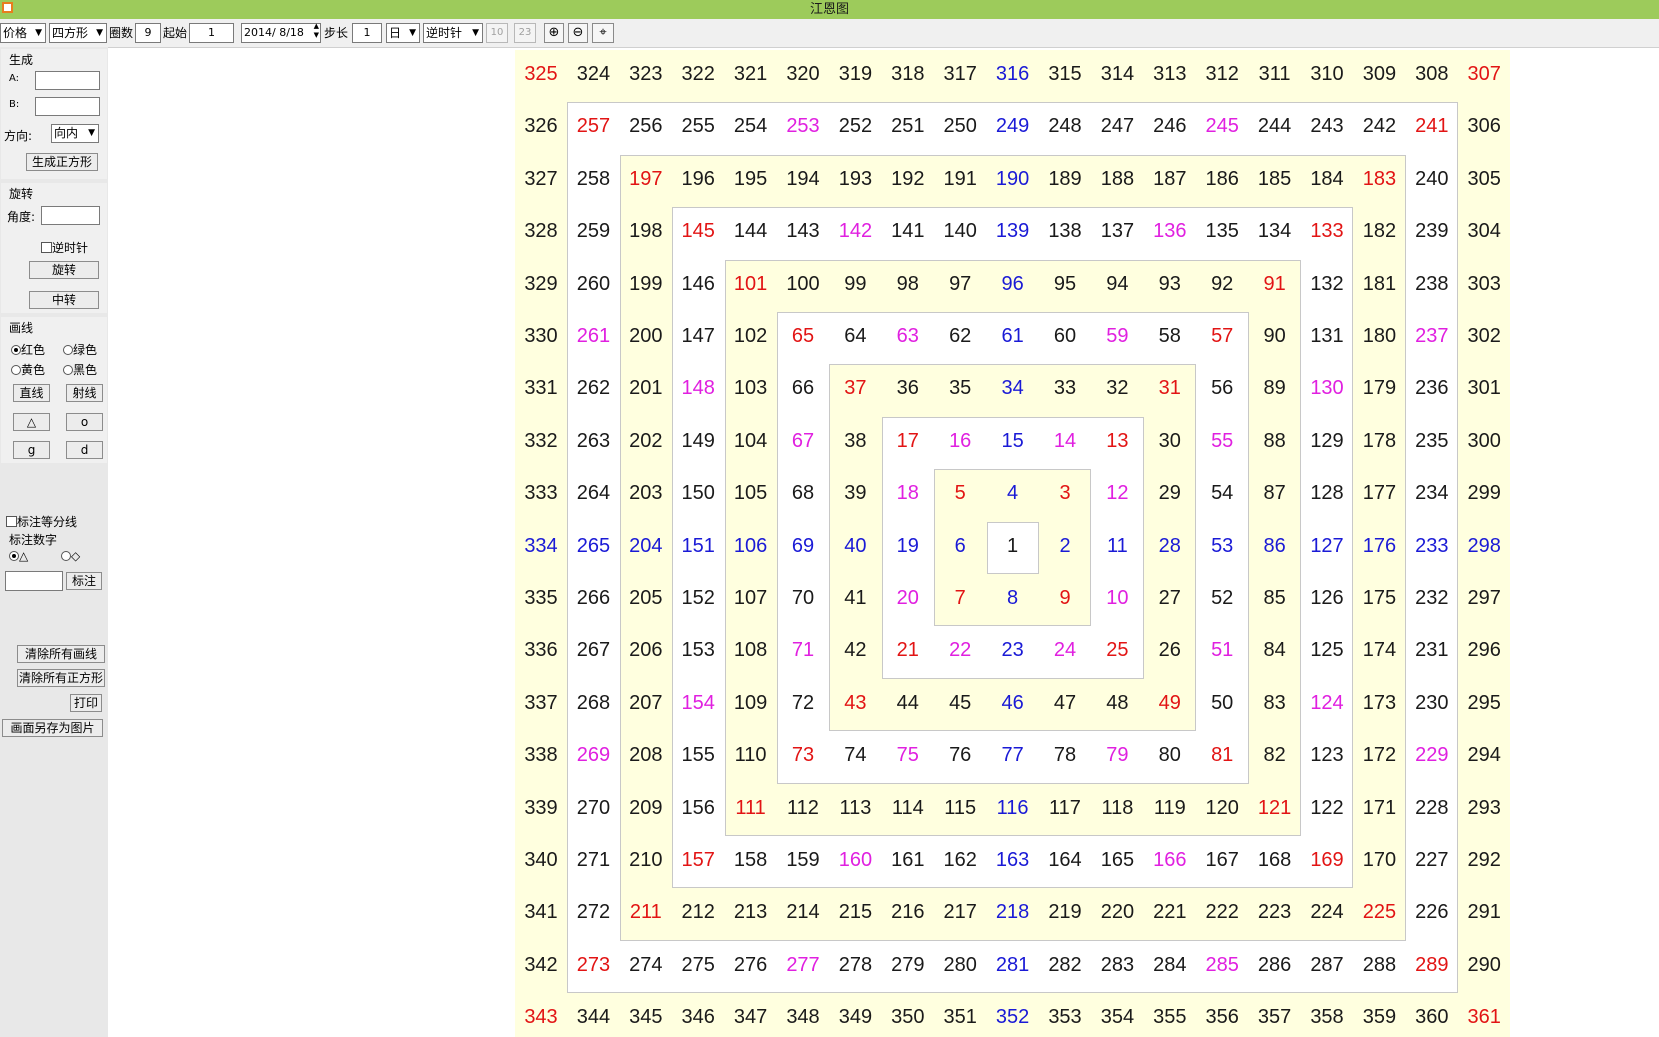 The width and height of the screenshot is (1659, 1037). I want to click on grid-cell: 202, so click(646, 441).